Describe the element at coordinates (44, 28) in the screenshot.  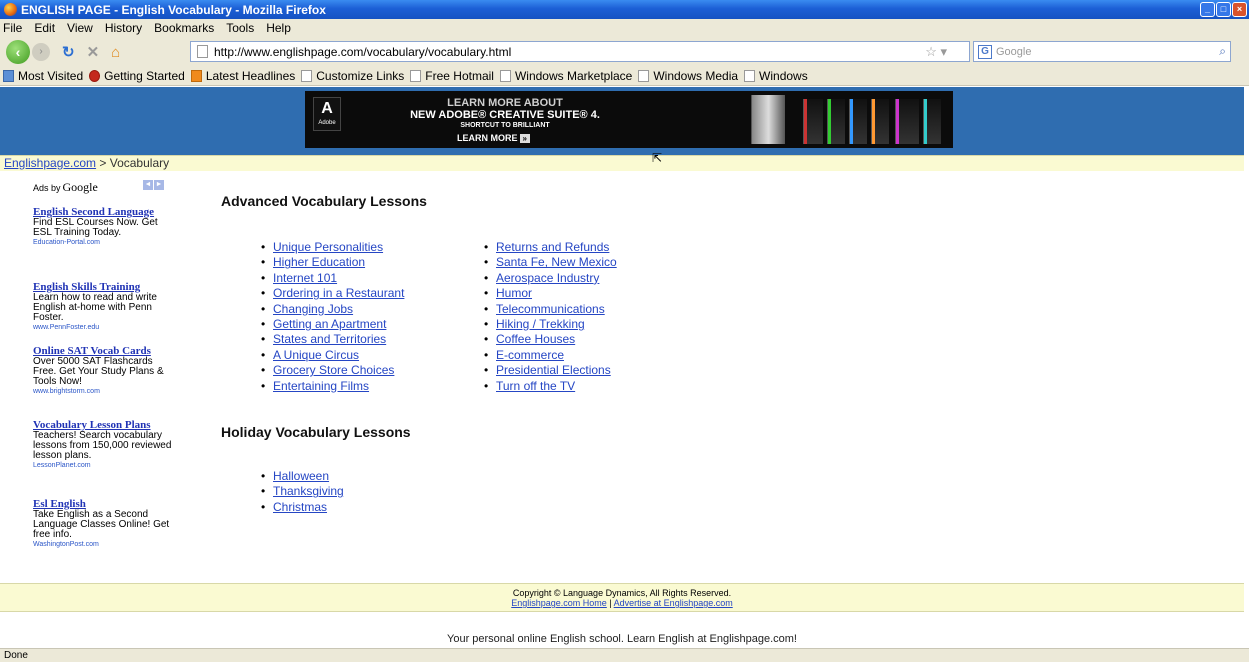
I see `menu-edit: Edit` at that location.